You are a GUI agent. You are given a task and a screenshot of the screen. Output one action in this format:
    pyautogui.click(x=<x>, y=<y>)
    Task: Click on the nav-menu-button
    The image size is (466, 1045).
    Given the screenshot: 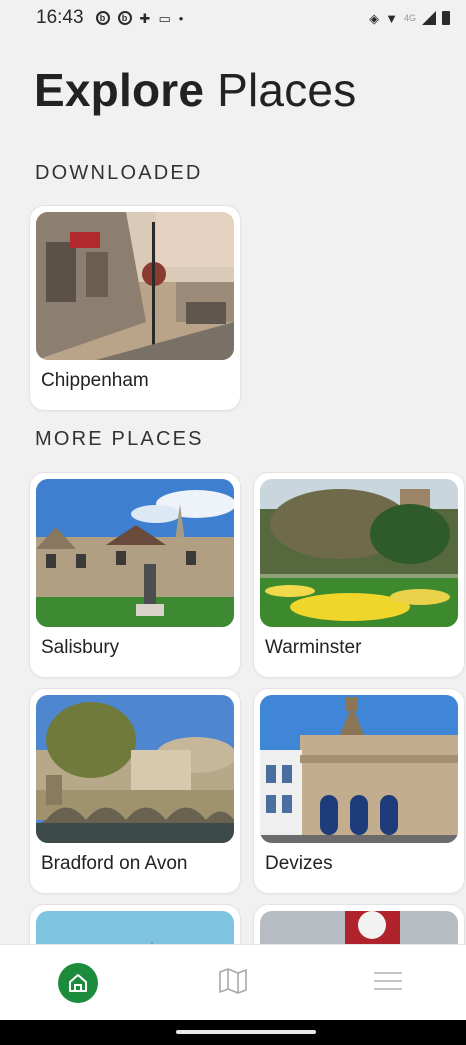 What is the action you would take?
    pyautogui.click(x=388, y=983)
    